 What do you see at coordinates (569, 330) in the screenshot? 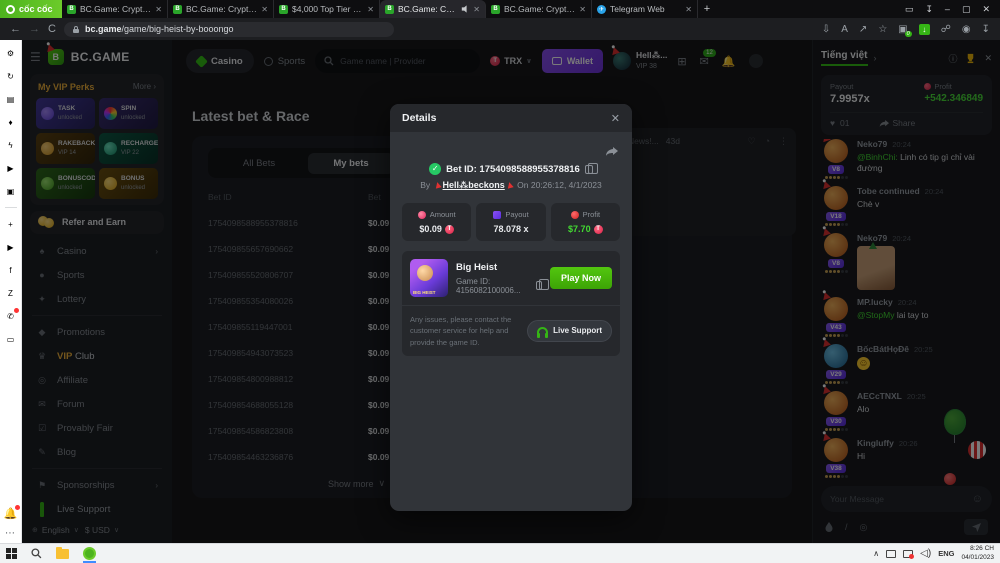
I see `live-support-button: Live Support` at bounding box center [569, 330].